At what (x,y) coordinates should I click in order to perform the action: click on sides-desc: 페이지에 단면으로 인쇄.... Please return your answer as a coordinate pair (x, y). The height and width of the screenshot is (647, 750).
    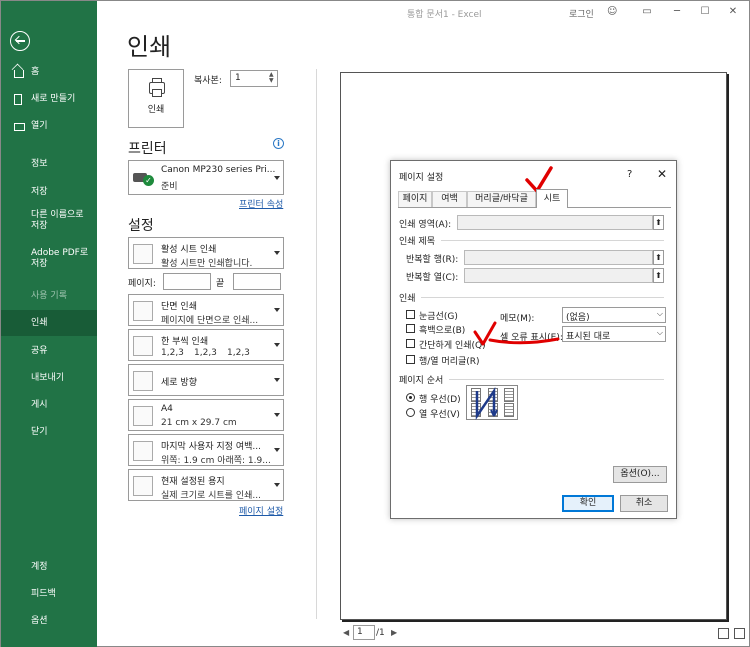
    Looking at the image, I should click on (210, 321).